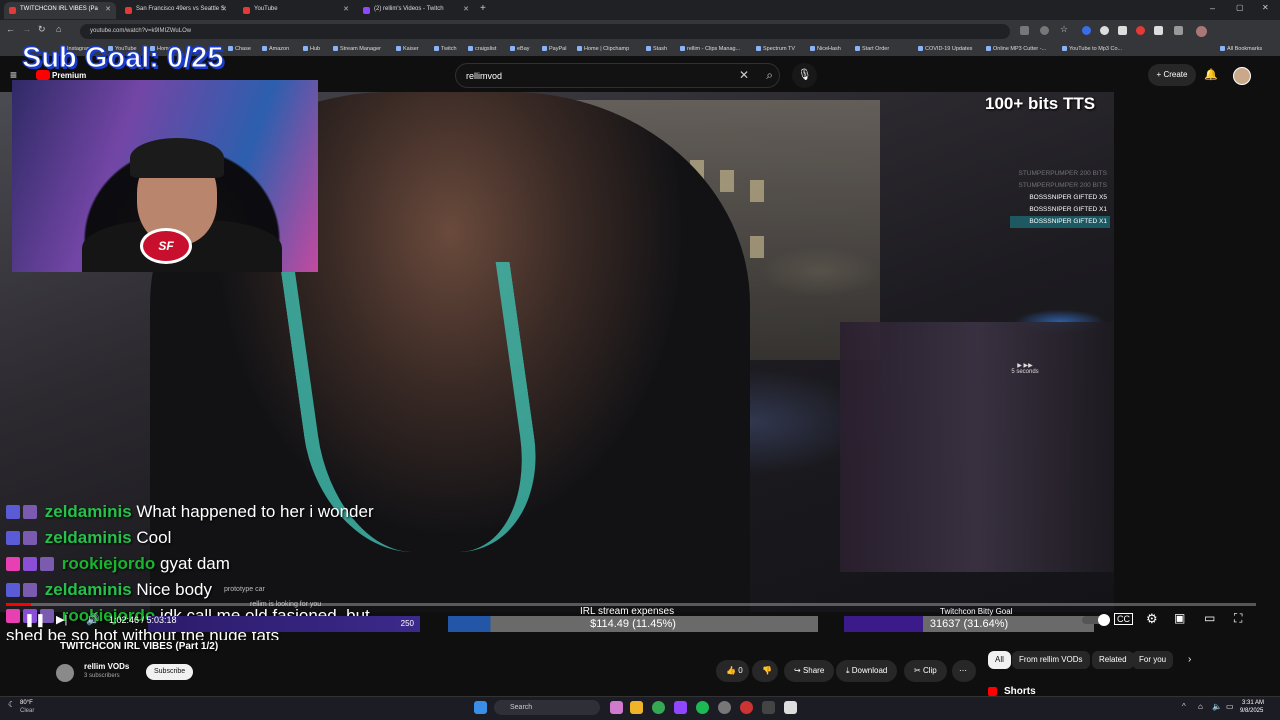 This screenshot has height=720, width=1280. What do you see at coordinates (1184, 706) in the screenshot?
I see `tray-chevron-icon: ^` at bounding box center [1184, 706].